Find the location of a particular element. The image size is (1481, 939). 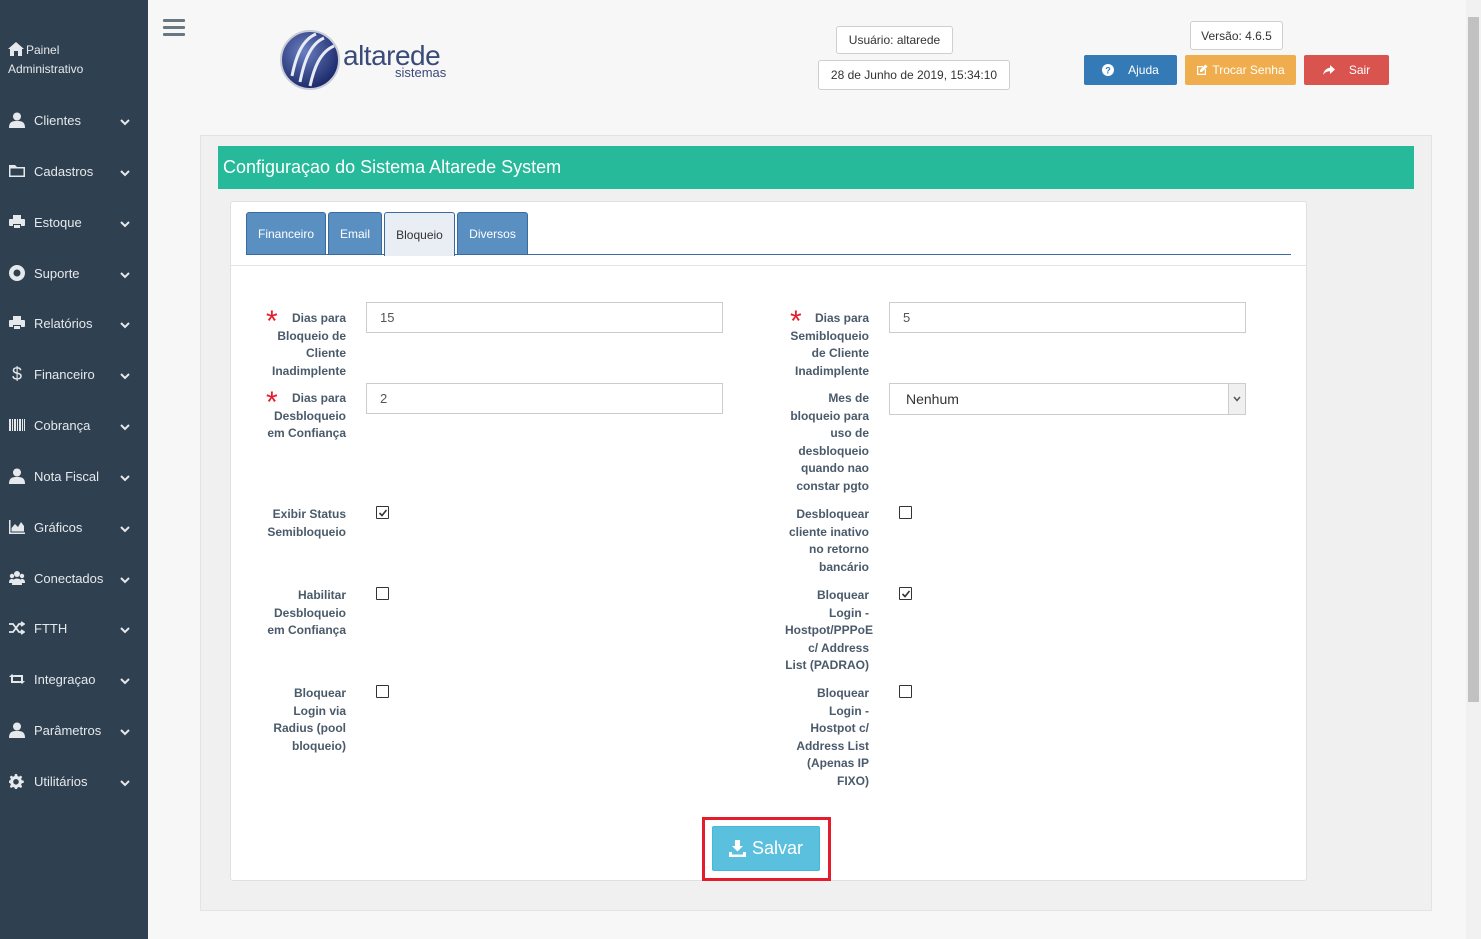

save-label: Salvar is located at coordinates (777, 848).